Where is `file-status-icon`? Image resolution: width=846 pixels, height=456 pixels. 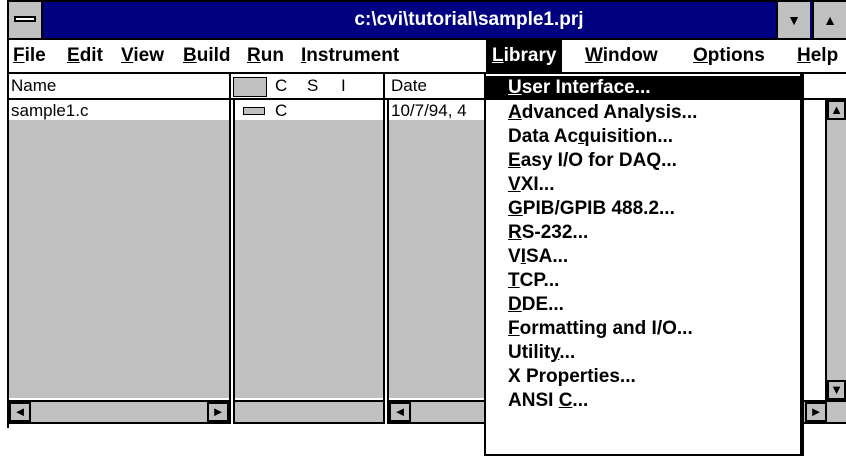 file-status-icon is located at coordinates (254, 111).